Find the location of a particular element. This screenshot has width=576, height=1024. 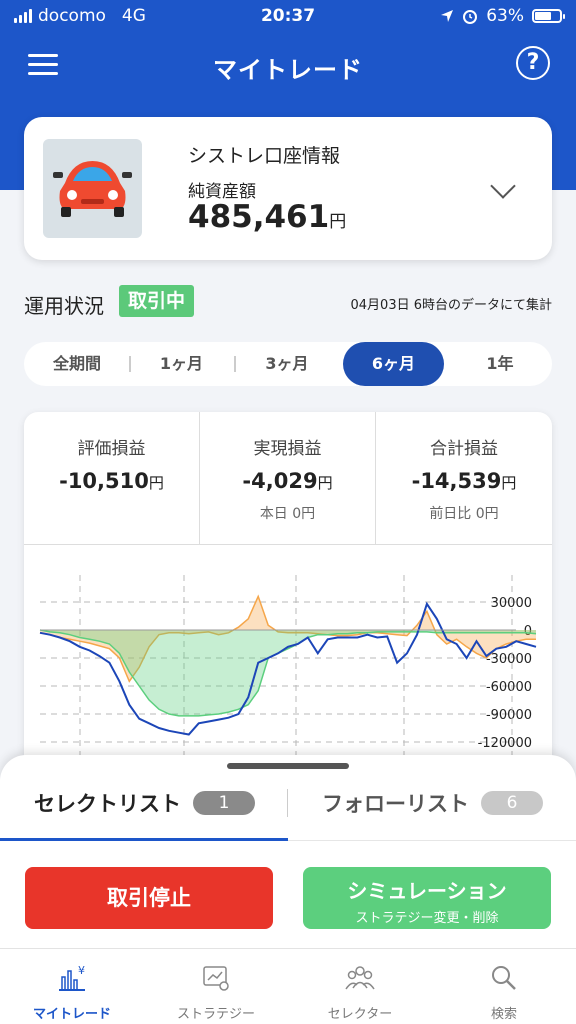

tab-mytrade: ¥ マイトレード is located at coordinates (72, 986).